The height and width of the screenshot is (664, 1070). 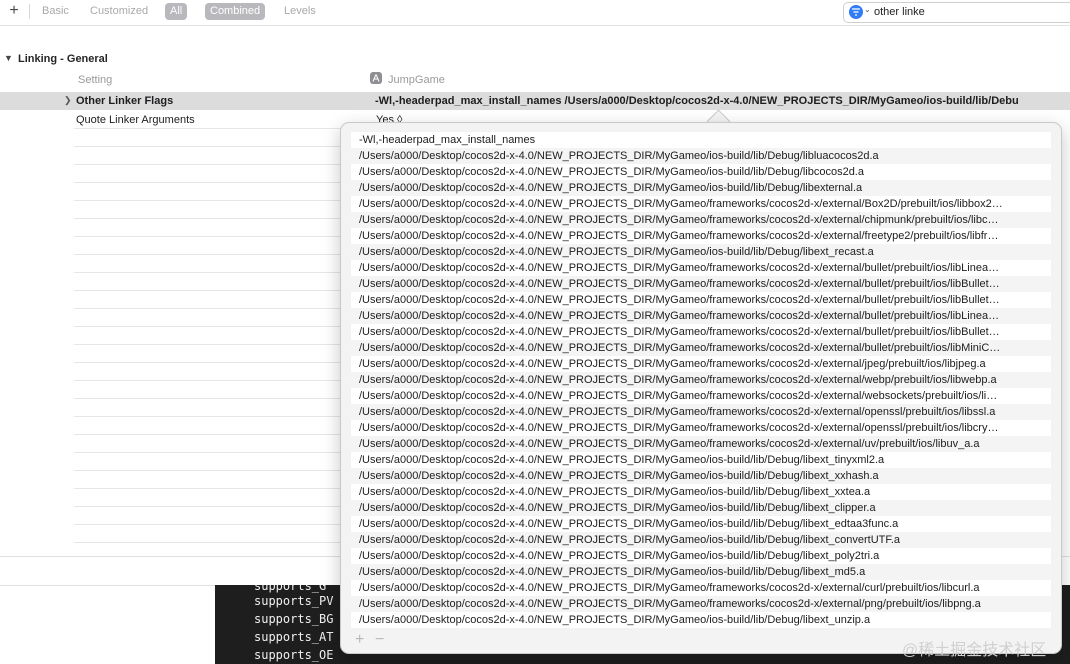 What do you see at coordinates (899, 12) in the screenshot?
I see `search-input: other linke` at bounding box center [899, 12].